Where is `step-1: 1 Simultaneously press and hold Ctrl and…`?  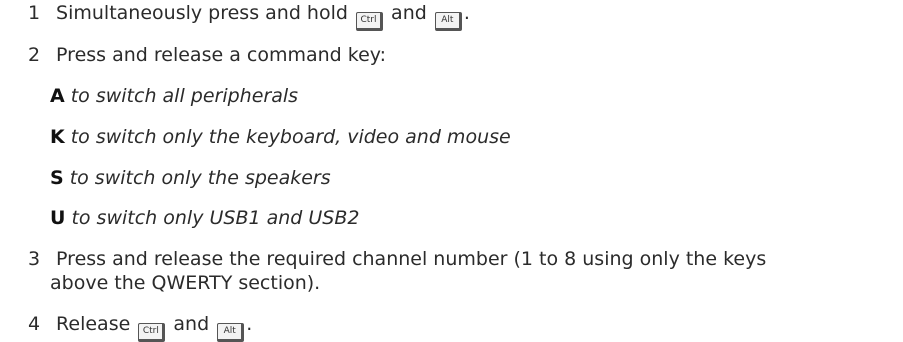 step-1: 1 Simultaneously press and hold Ctrl and… is located at coordinates (460, 16).